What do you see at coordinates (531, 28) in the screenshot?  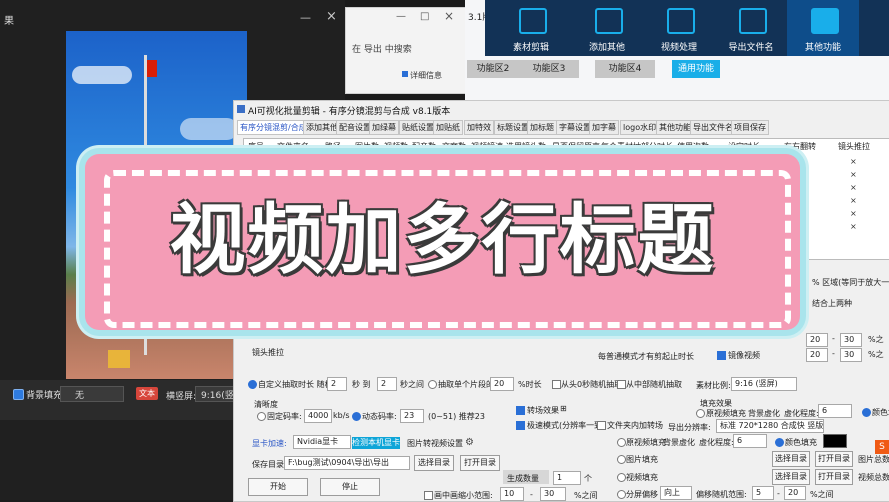 I see `toolbar-clip-button: 素材剪辑` at bounding box center [531, 28].